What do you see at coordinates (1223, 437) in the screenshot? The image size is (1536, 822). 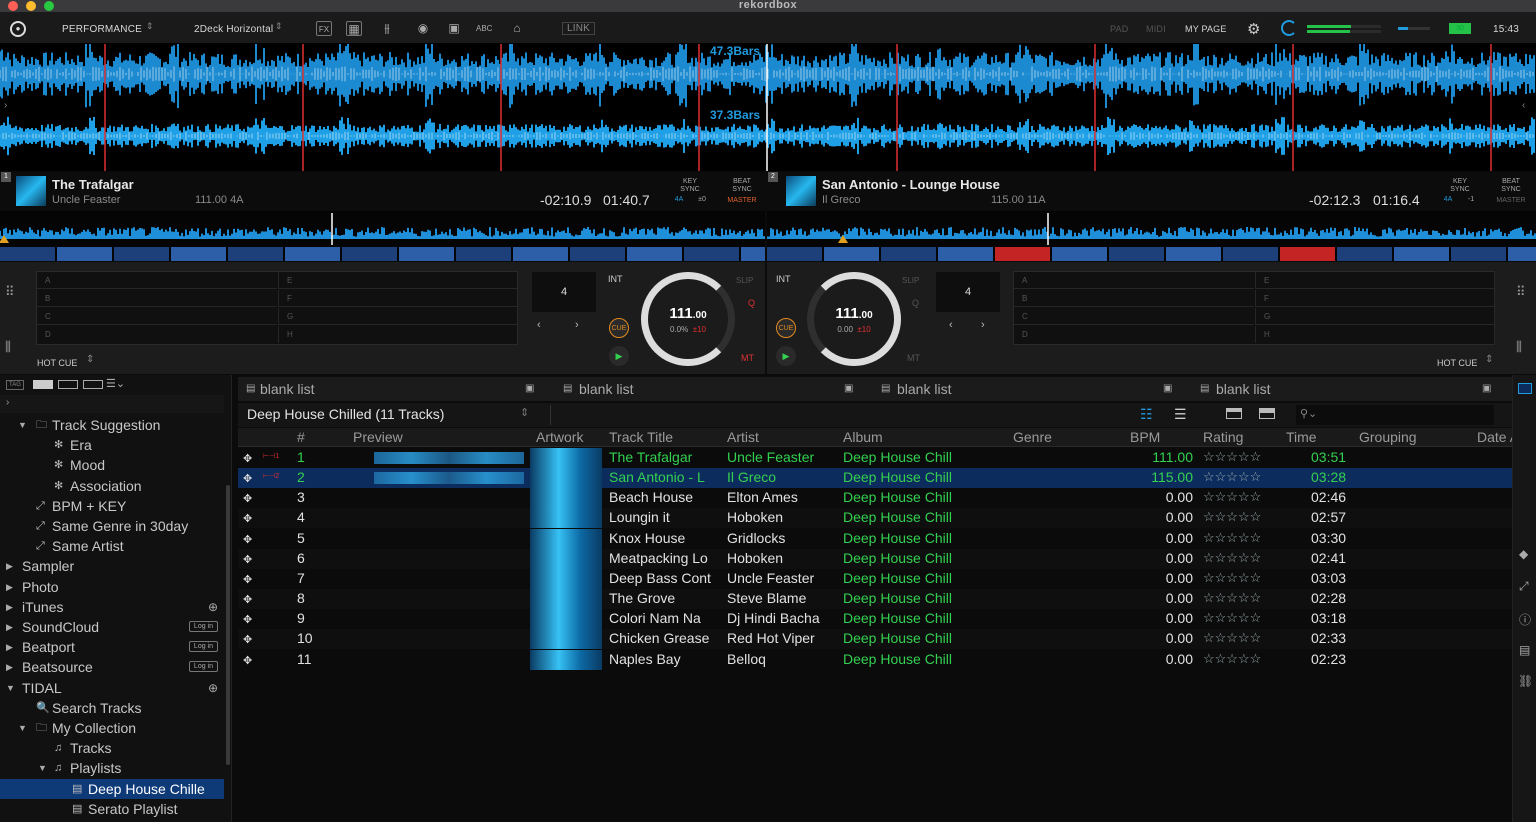 I see `column-rating: Rating` at bounding box center [1223, 437].